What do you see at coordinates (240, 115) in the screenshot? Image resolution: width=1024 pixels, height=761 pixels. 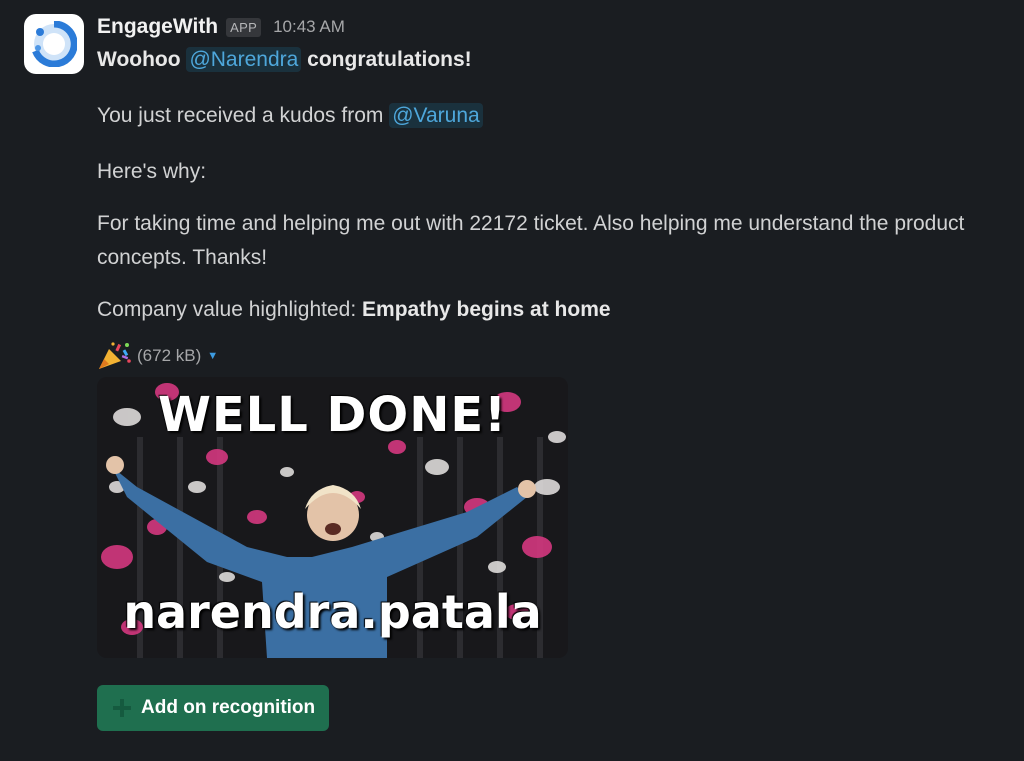 I see `kudos-text: You just received a kudos from` at bounding box center [240, 115].